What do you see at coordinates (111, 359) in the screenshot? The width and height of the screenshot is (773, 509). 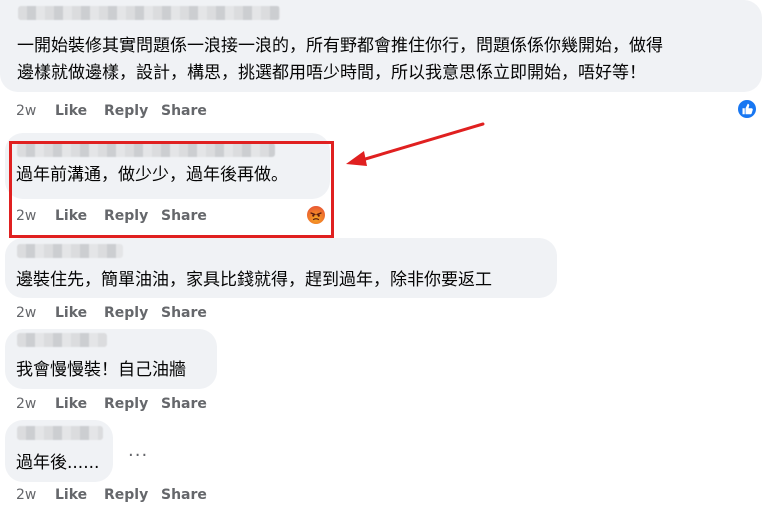 I see `comment-bubble: 我會慢慢裝！自己油牆` at bounding box center [111, 359].